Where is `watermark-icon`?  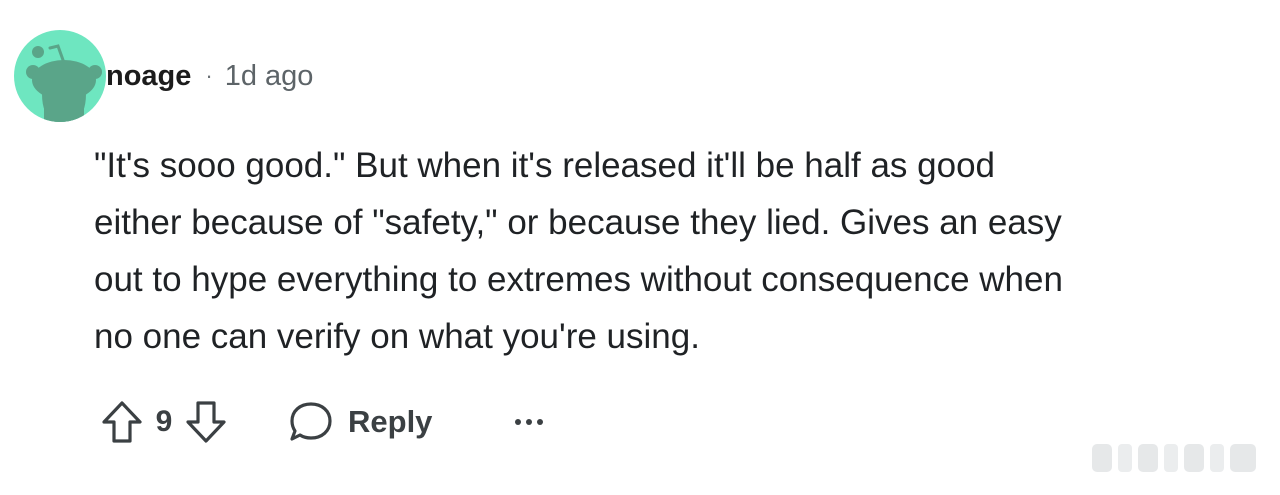 watermark-icon is located at coordinates (1174, 458).